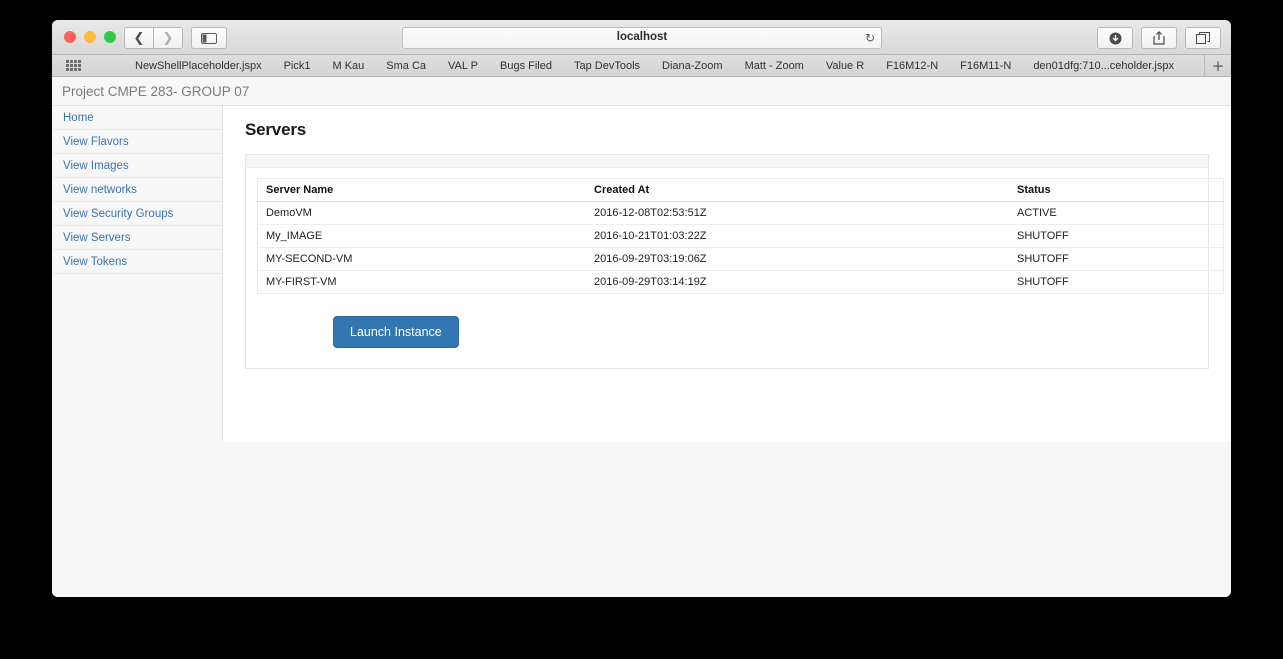  What do you see at coordinates (692, 66) in the screenshot?
I see `bookmark-item: Diana-Zoom` at bounding box center [692, 66].